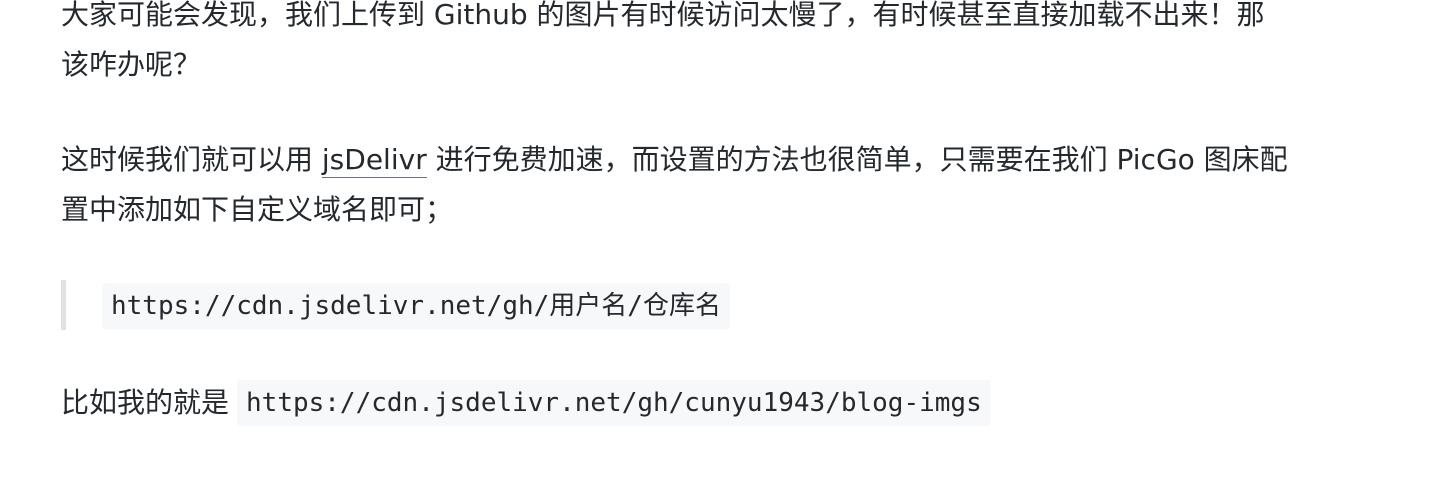 The width and height of the screenshot is (1440, 490). I want to click on paragraph-jsdelivr-text-after: 进行免费加速，而设置的方法也很简单，只需要在我们 PicGo 图床配, so click(857, 159).